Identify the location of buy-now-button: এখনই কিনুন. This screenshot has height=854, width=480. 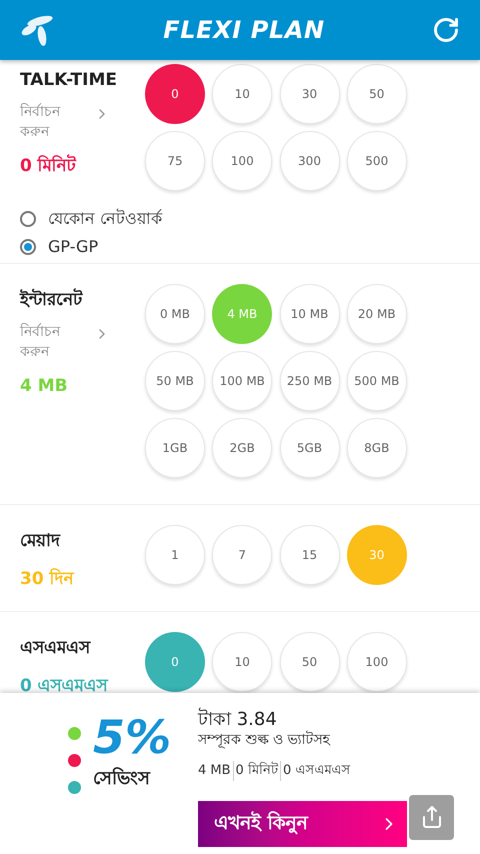
(302, 823).